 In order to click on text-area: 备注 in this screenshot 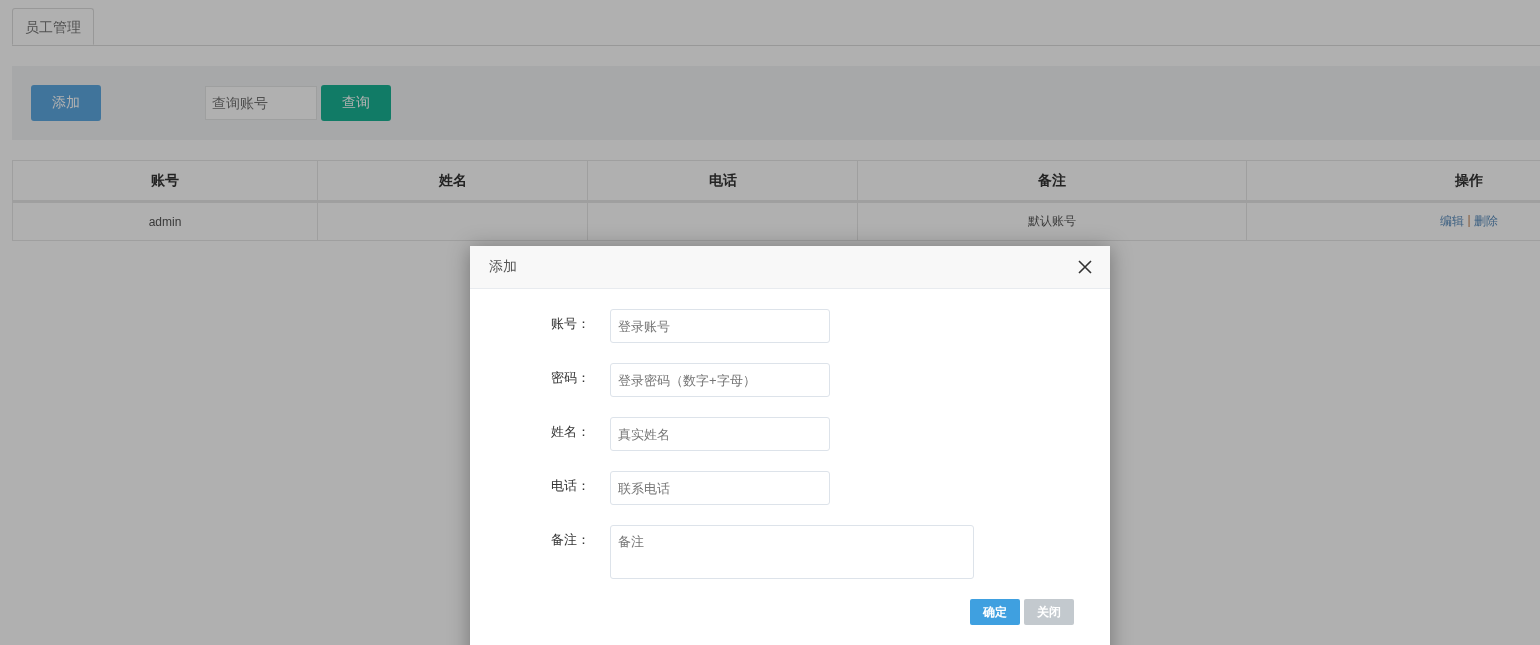, I will do `click(792, 552)`.